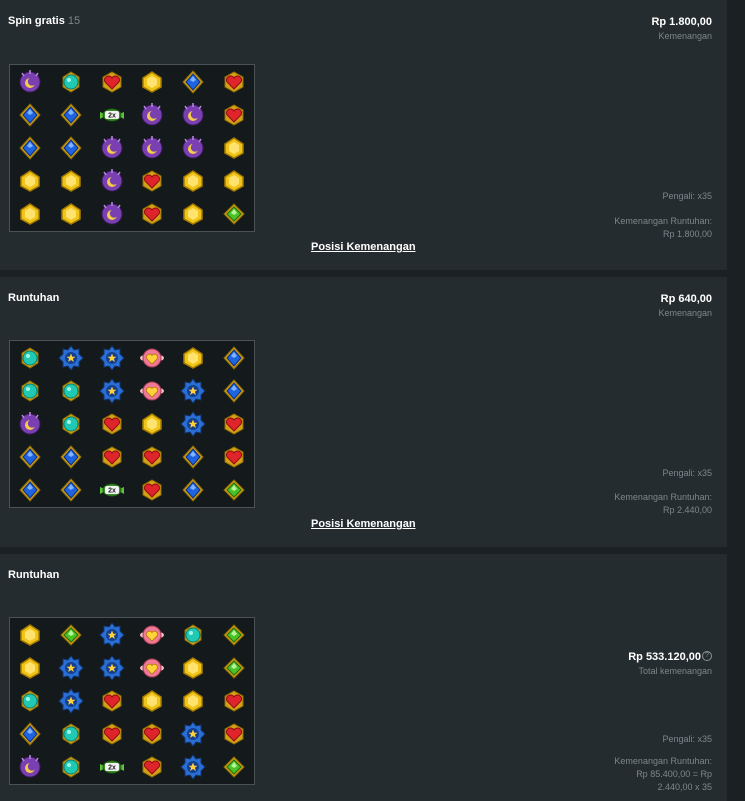  I want to click on cascade-win-value: 2.440,00 x 35, so click(684, 787).